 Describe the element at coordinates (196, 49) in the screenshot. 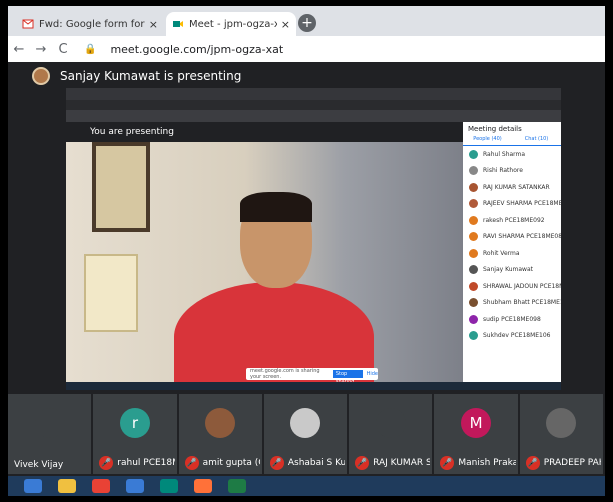

I see `url-field: meet.google.com/jpm-ogza-xat` at that location.